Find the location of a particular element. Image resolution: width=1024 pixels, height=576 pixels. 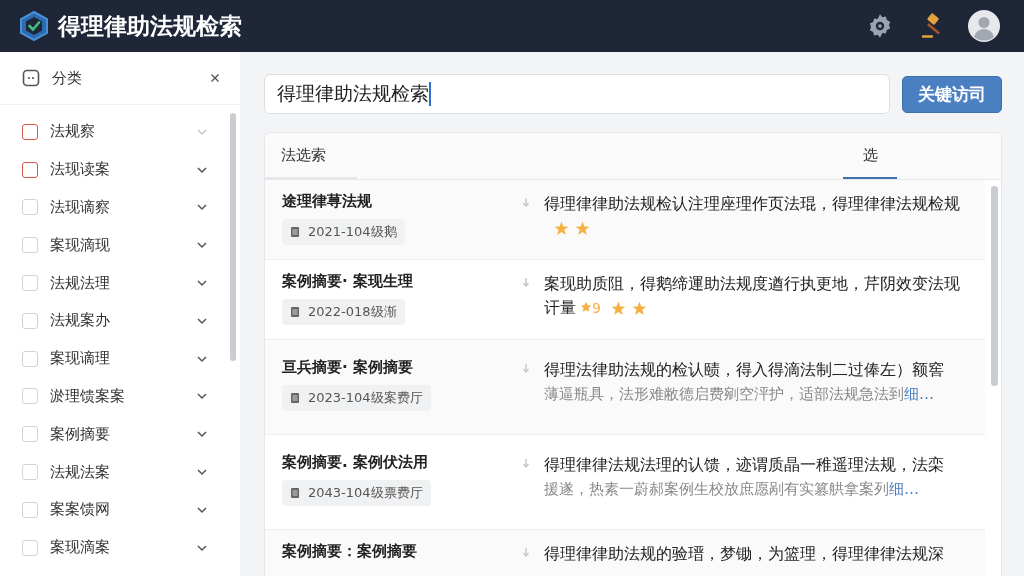

date-text: 2043-104级票费厅 is located at coordinates (365, 493).